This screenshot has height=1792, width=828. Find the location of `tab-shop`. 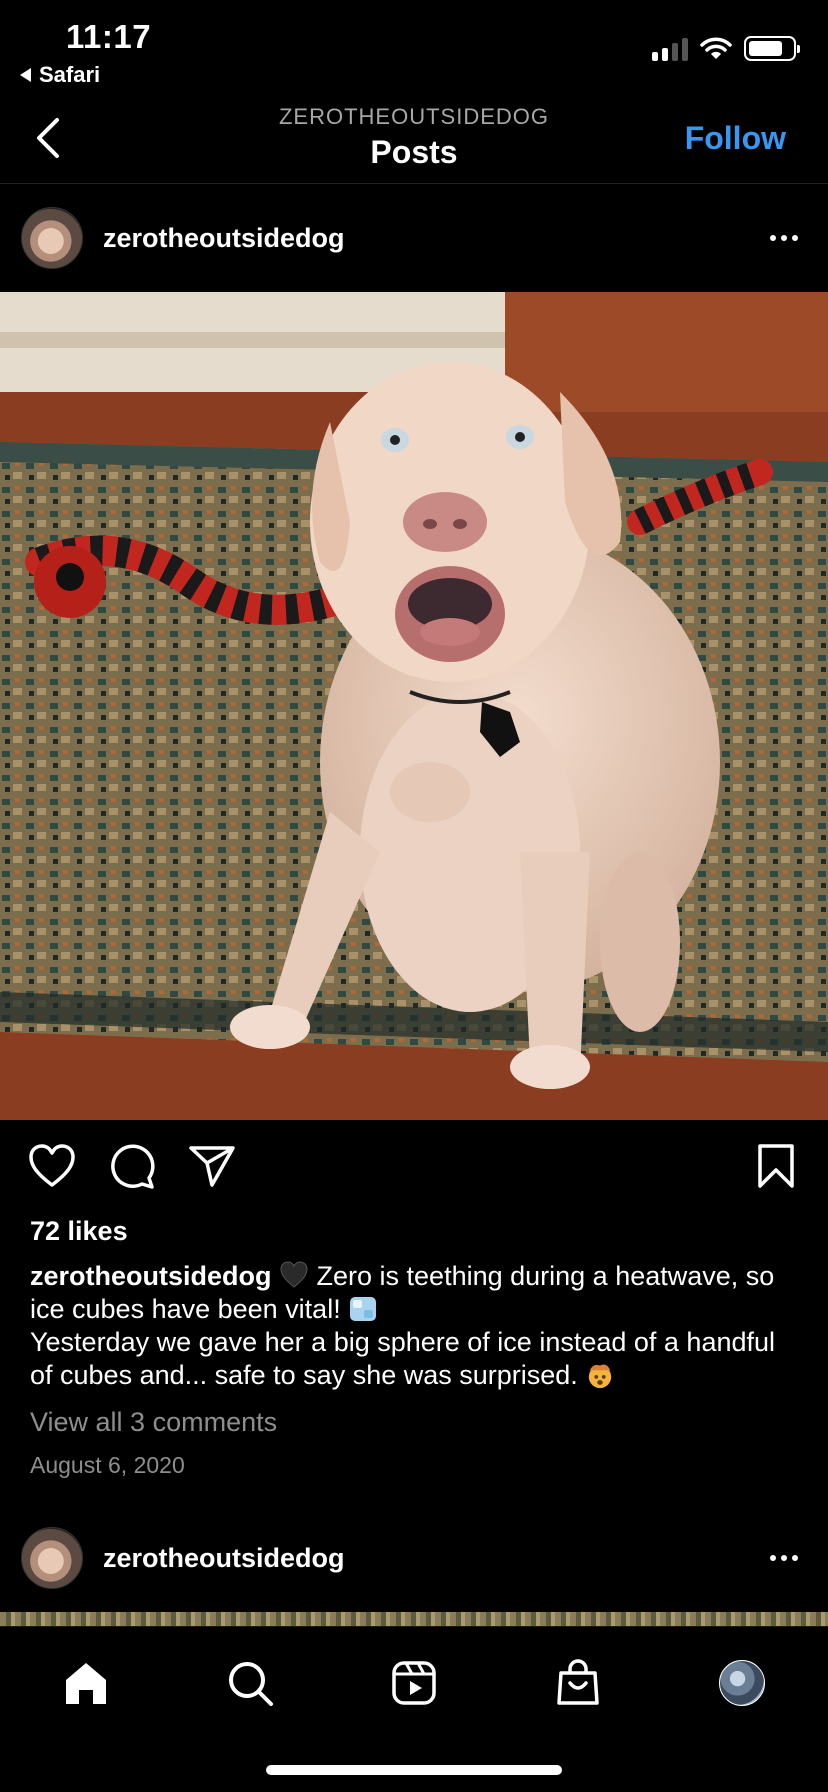

tab-shop is located at coordinates (578, 1683).